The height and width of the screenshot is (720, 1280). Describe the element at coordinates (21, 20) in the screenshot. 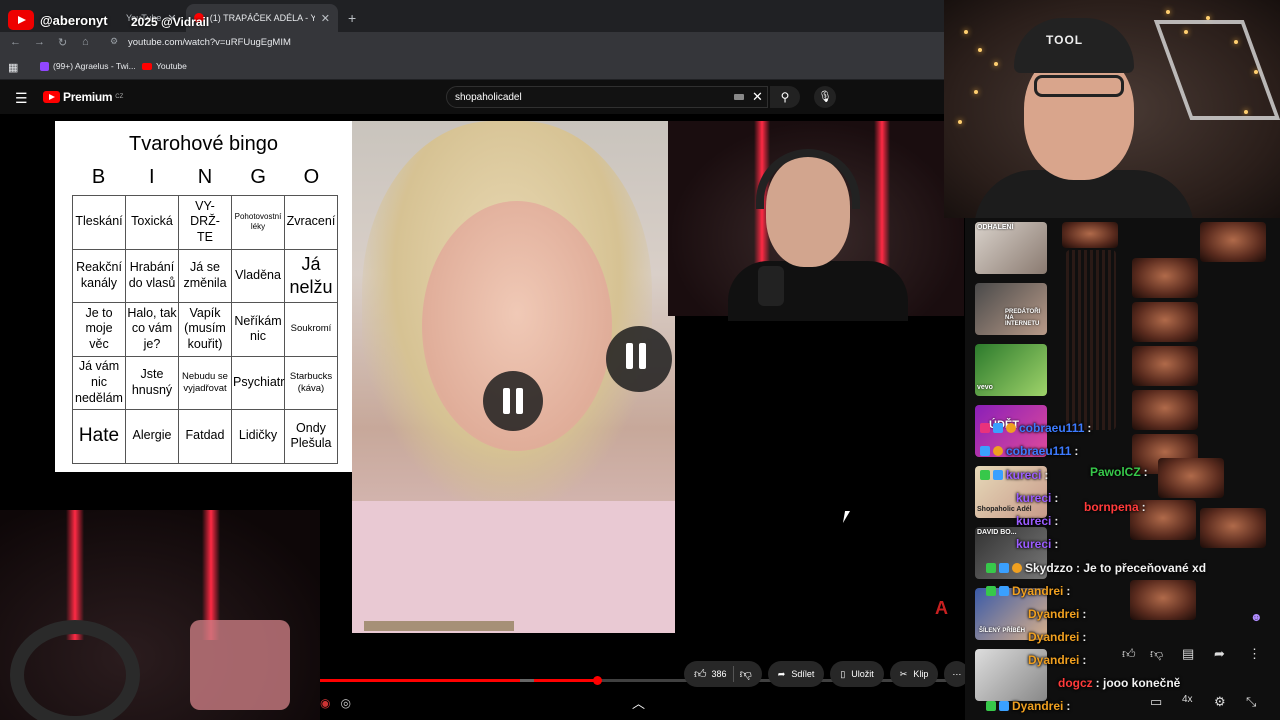

I see `youtube-logo-icon` at that location.